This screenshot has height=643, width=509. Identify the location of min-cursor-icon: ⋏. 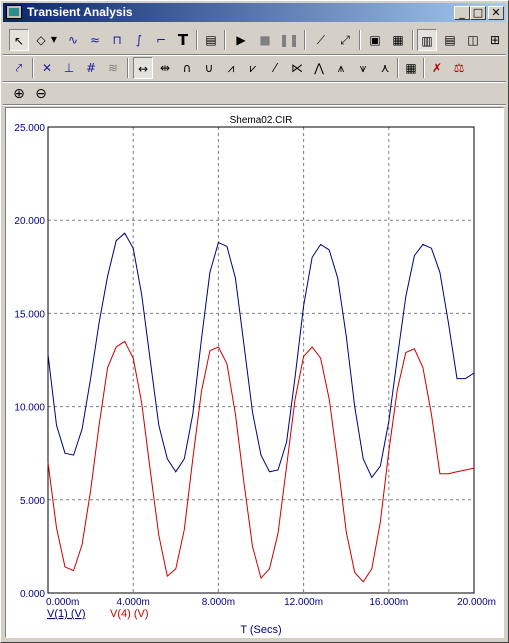
(385, 68).